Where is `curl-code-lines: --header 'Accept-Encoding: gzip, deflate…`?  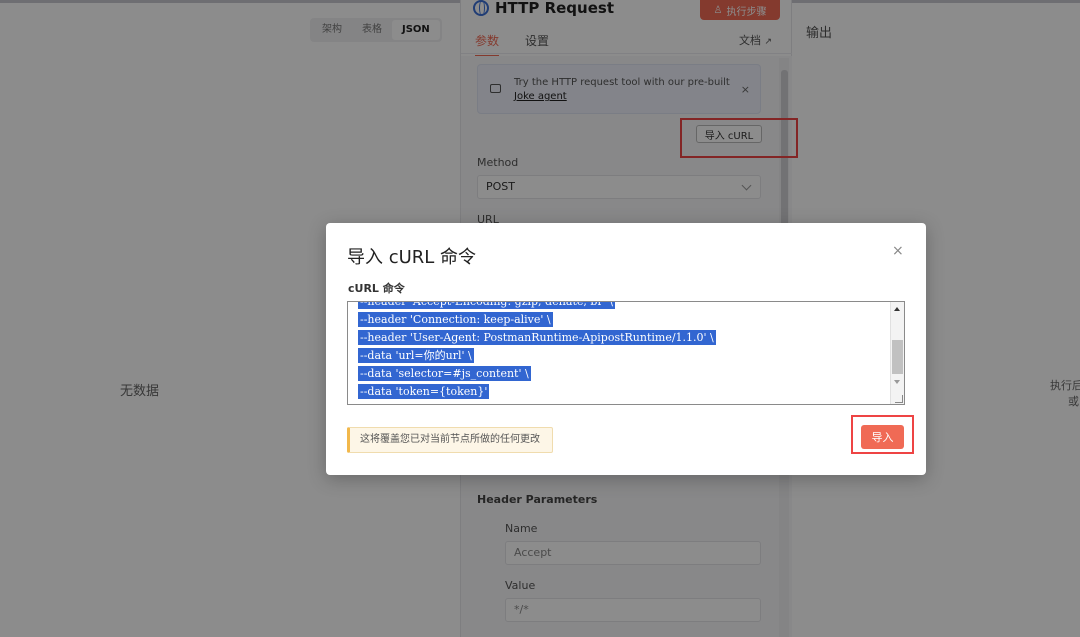
curl-code-lines: --header 'Accept-Encoding: gzip, deflate… is located at coordinates (537, 351).